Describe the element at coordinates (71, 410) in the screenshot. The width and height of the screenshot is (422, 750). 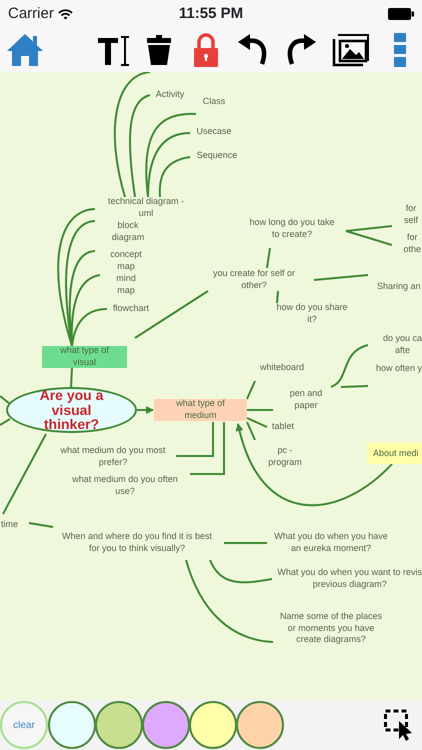
I see `central-topic: Are you a visual thinker?` at that location.